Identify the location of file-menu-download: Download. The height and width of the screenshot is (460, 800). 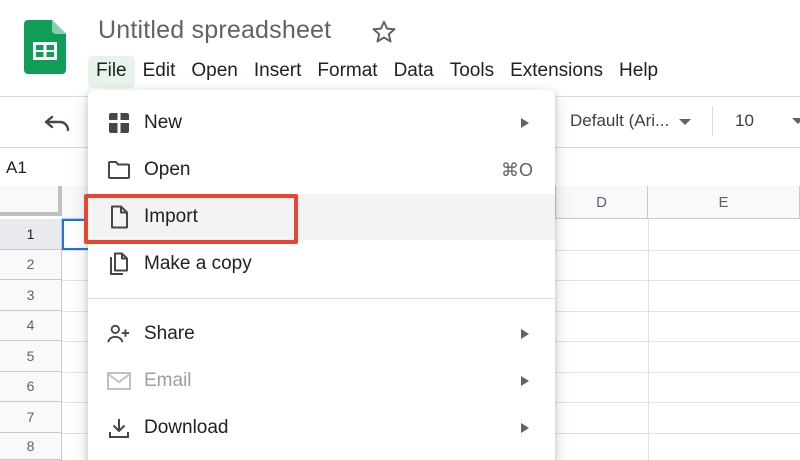
(321, 428).